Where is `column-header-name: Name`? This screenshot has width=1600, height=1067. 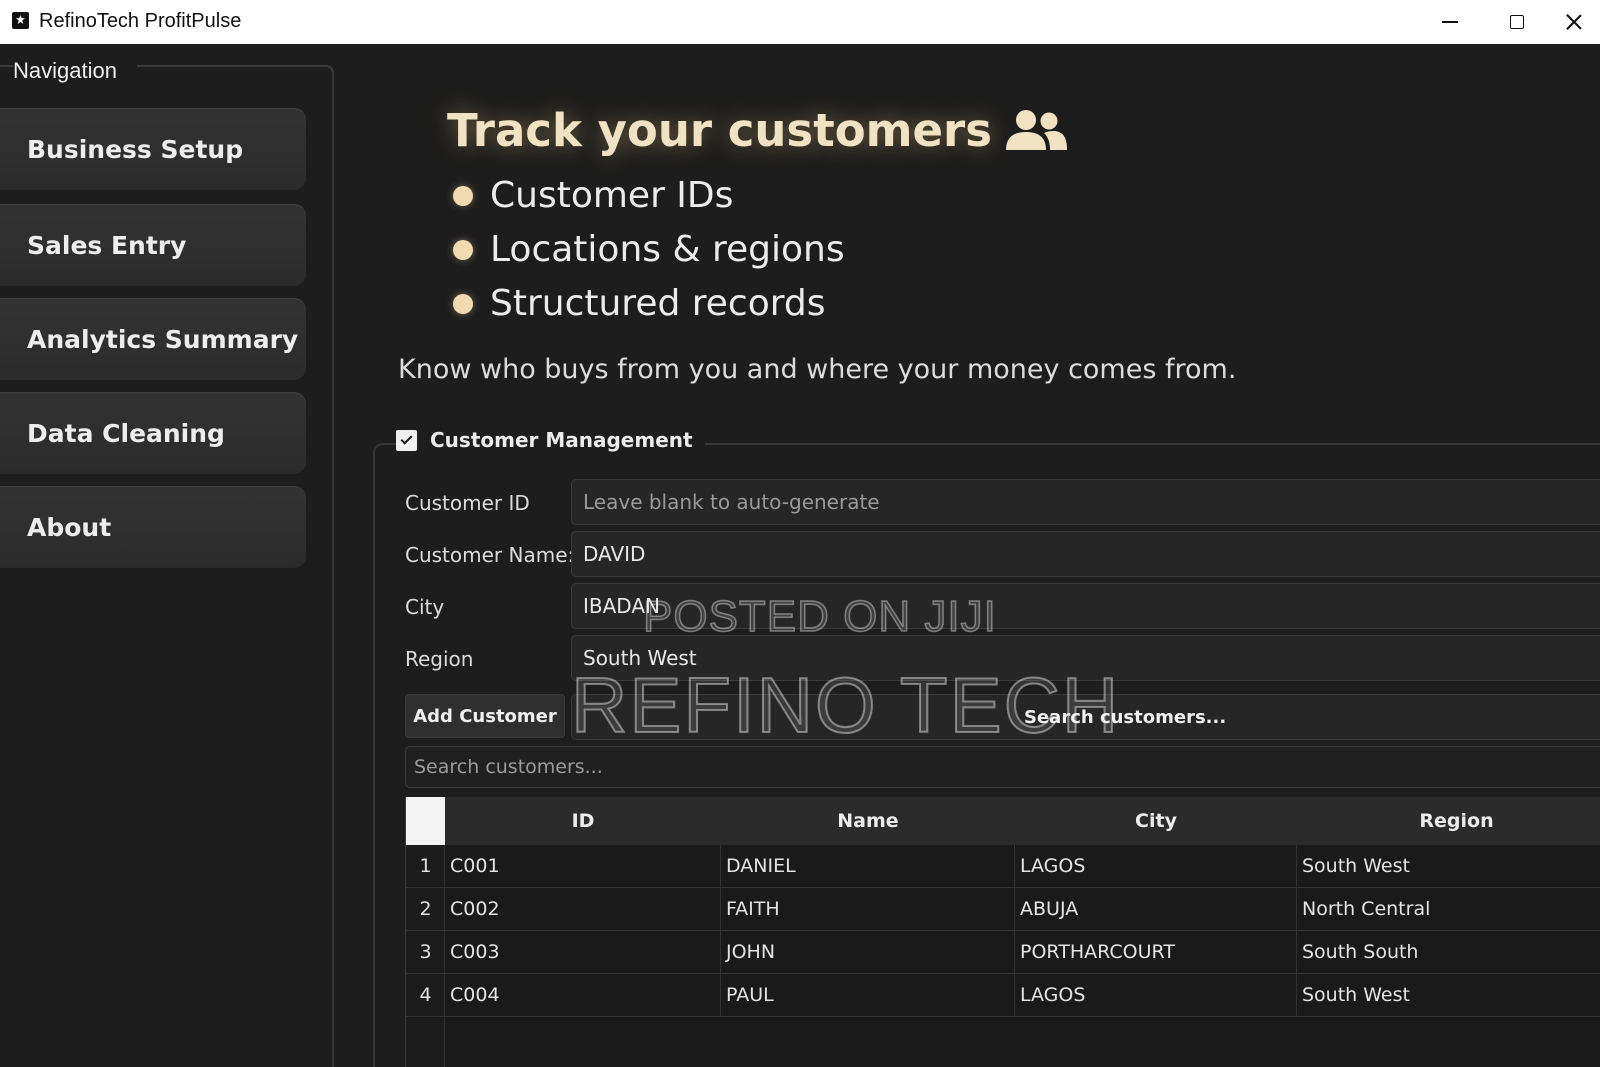 column-header-name: Name is located at coordinates (868, 821).